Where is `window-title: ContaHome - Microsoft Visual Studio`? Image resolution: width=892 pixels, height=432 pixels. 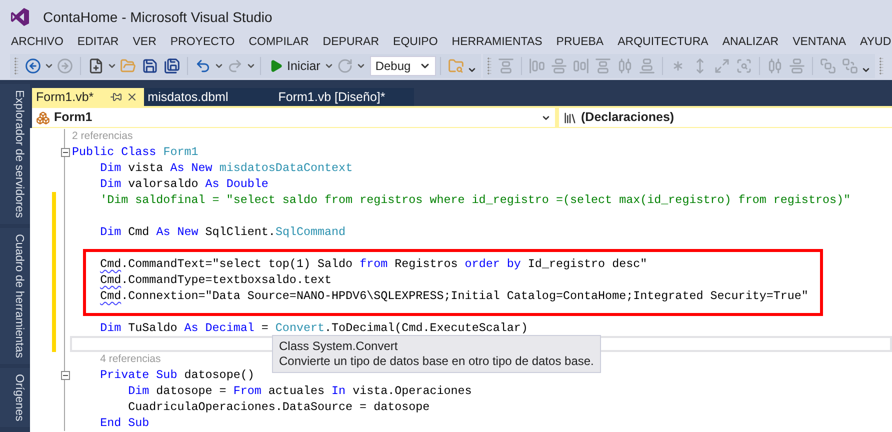 window-title: ContaHome - Microsoft Visual Studio is located at coordinates (157, 17).